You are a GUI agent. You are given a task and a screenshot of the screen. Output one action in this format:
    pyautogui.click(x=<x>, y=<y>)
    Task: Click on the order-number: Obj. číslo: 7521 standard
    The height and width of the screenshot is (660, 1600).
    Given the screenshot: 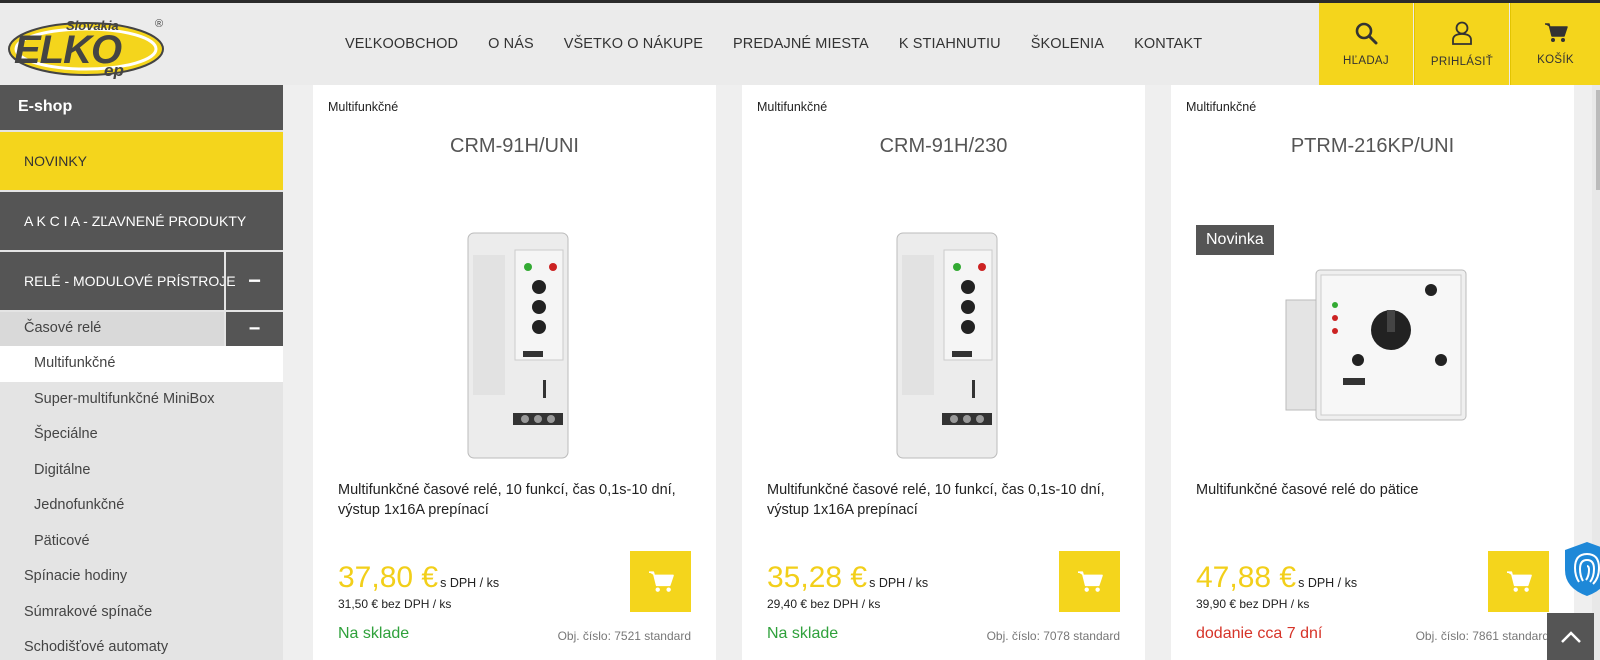 What is the action you would take?
    pyautogui.click(x=624, y=636)
    